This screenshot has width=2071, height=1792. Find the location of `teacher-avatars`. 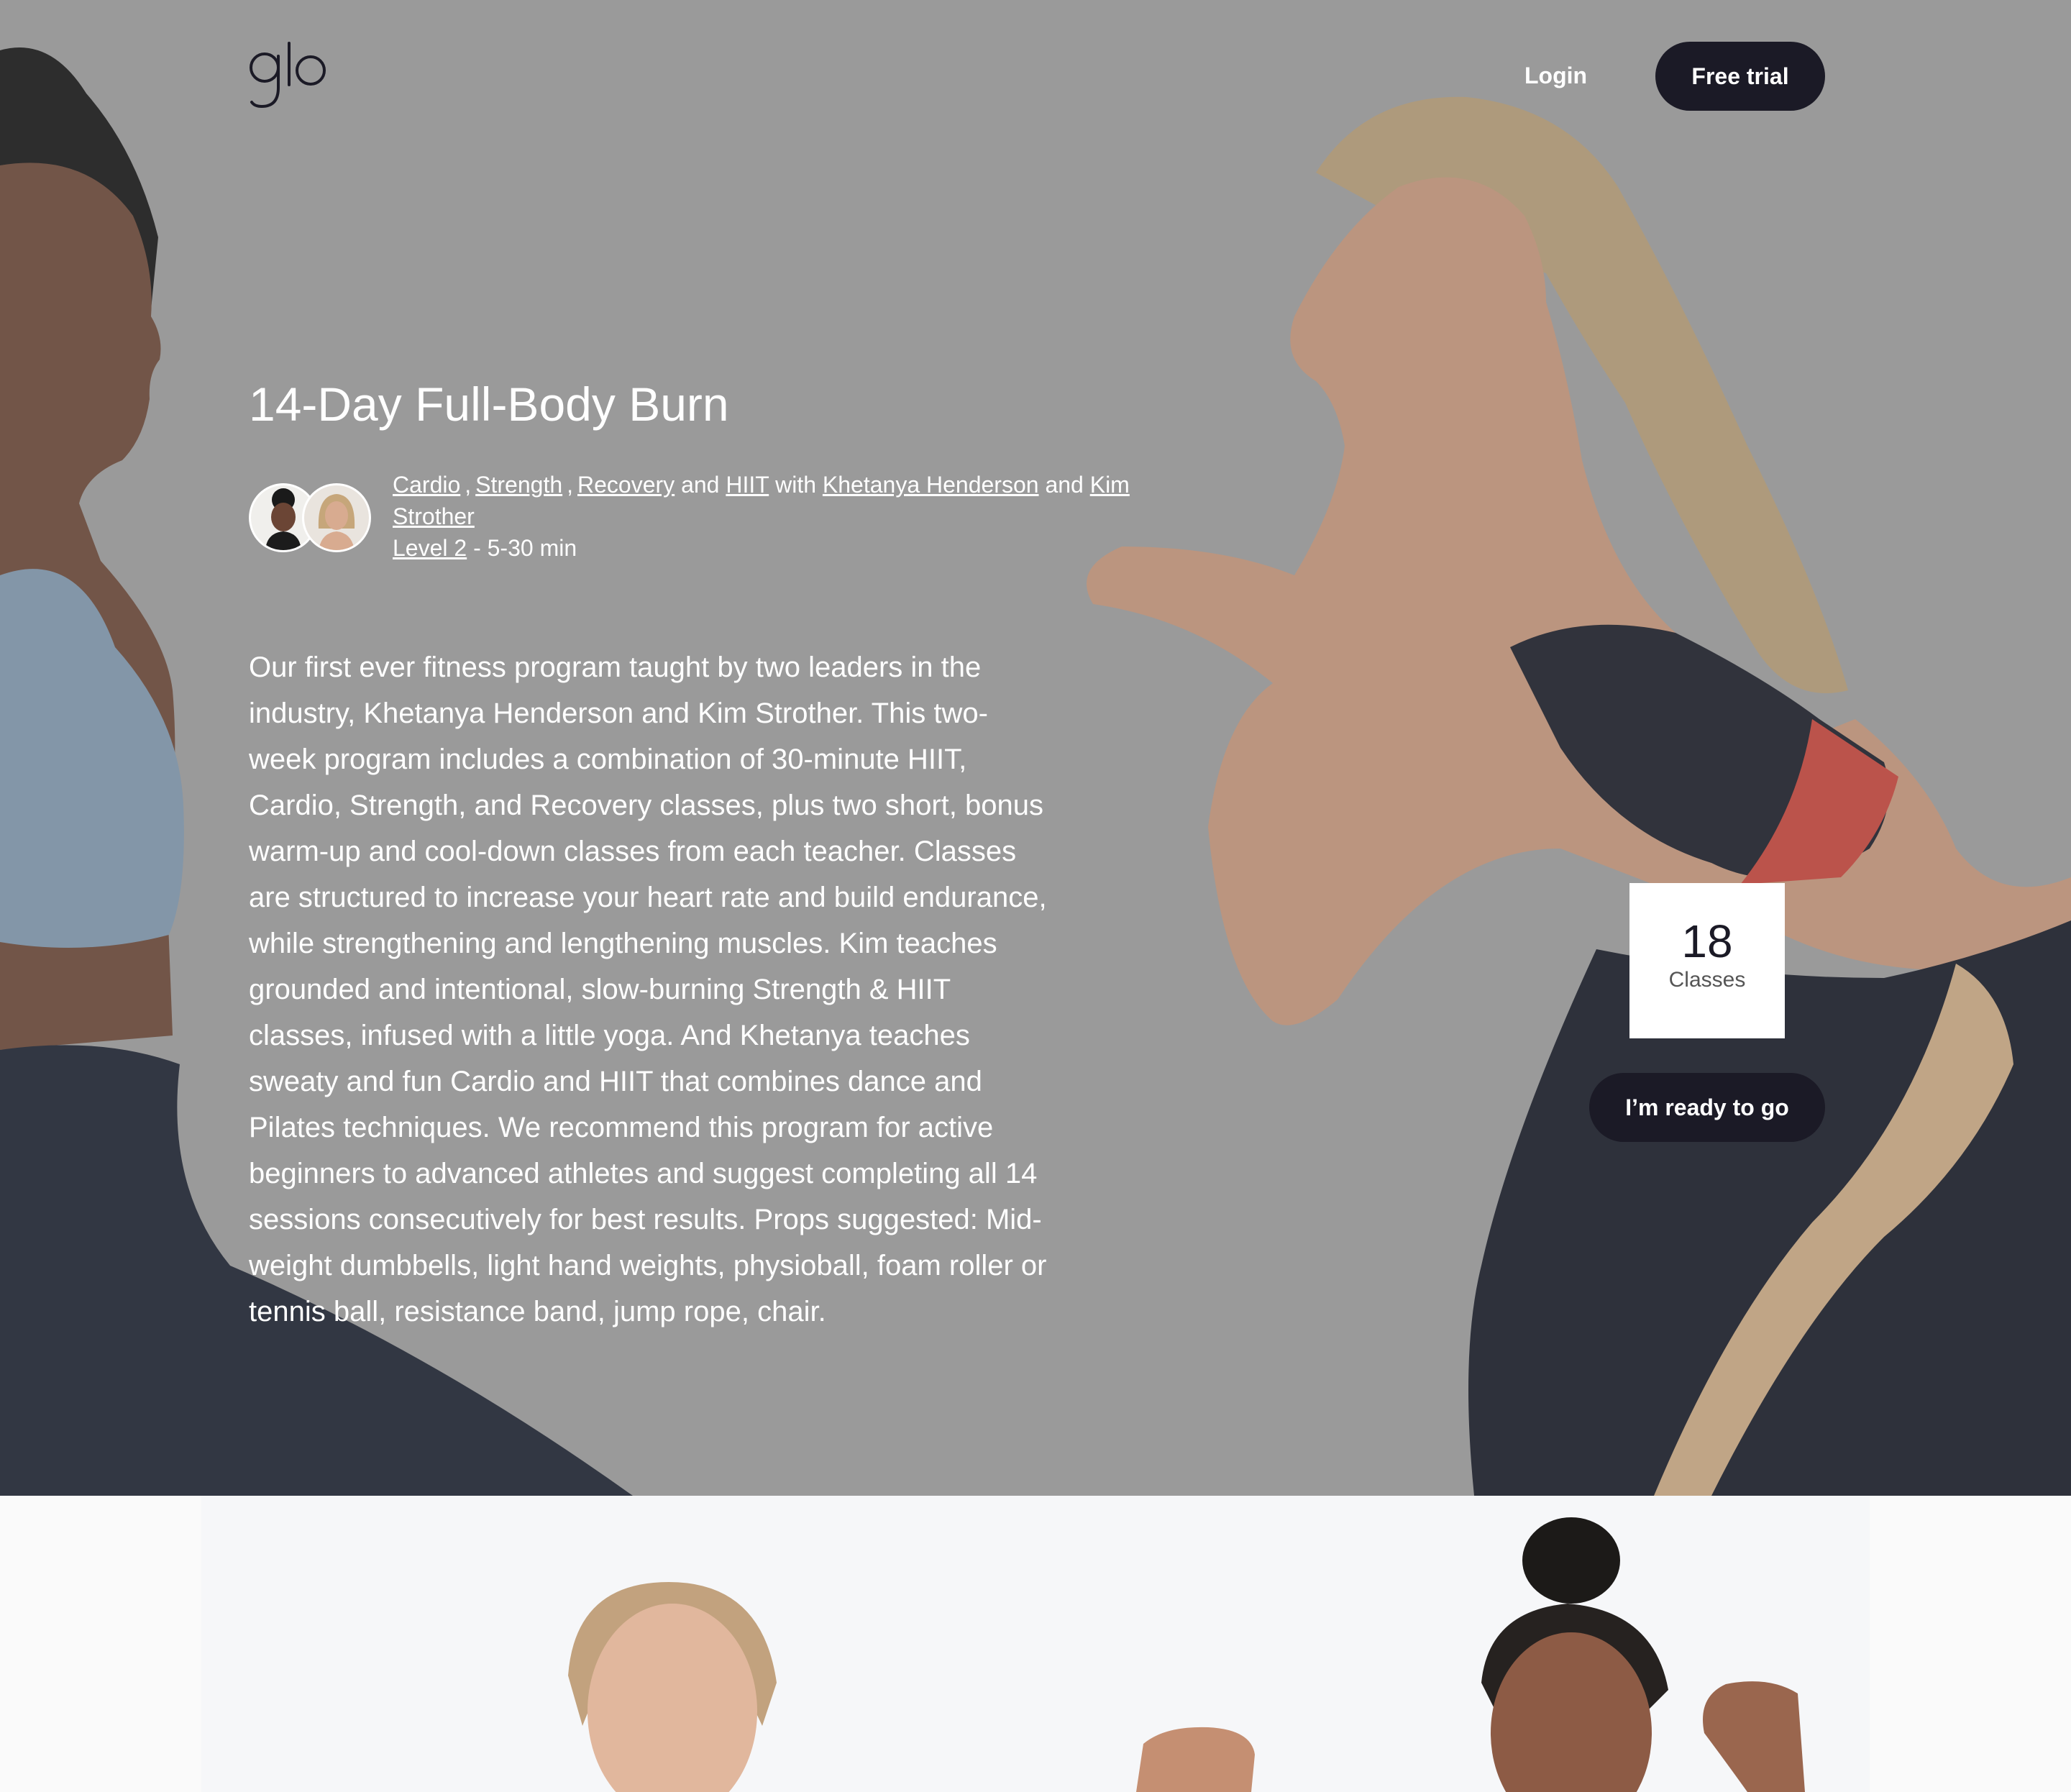

teacher-avatars is located at coordinates (310, 519).